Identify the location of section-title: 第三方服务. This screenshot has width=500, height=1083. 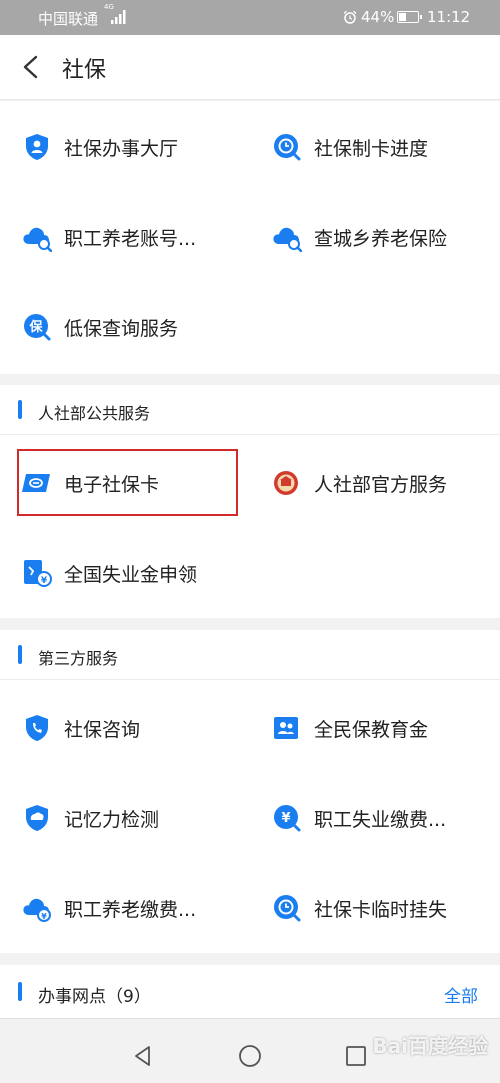
(78, 658).